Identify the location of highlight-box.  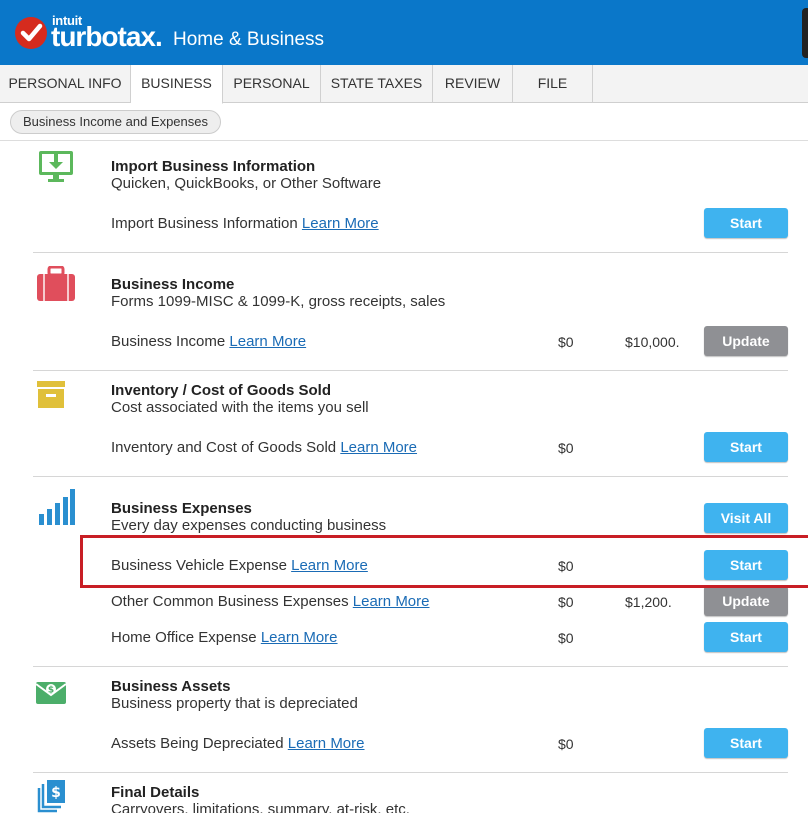
(444, 561).